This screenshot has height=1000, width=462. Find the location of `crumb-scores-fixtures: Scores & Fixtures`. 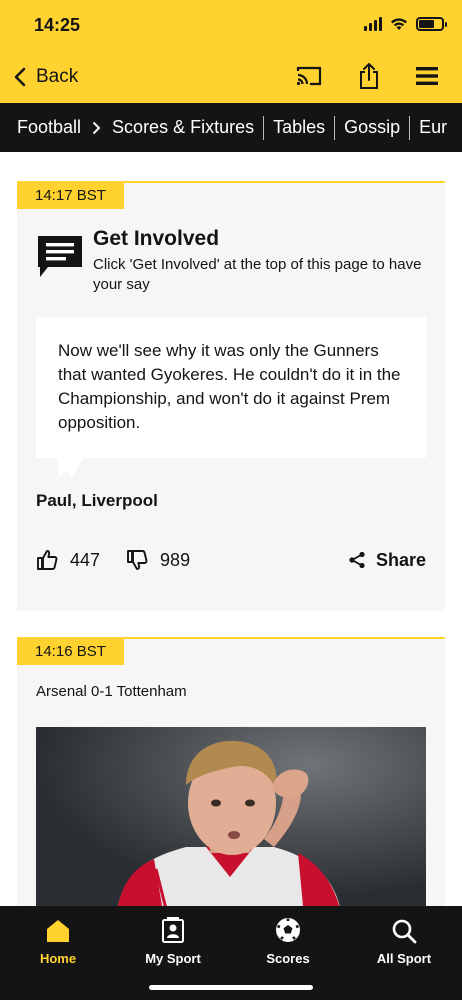

crumb-scores-fixtures: Scores & Fixtures is located at coordinates (183, 127).